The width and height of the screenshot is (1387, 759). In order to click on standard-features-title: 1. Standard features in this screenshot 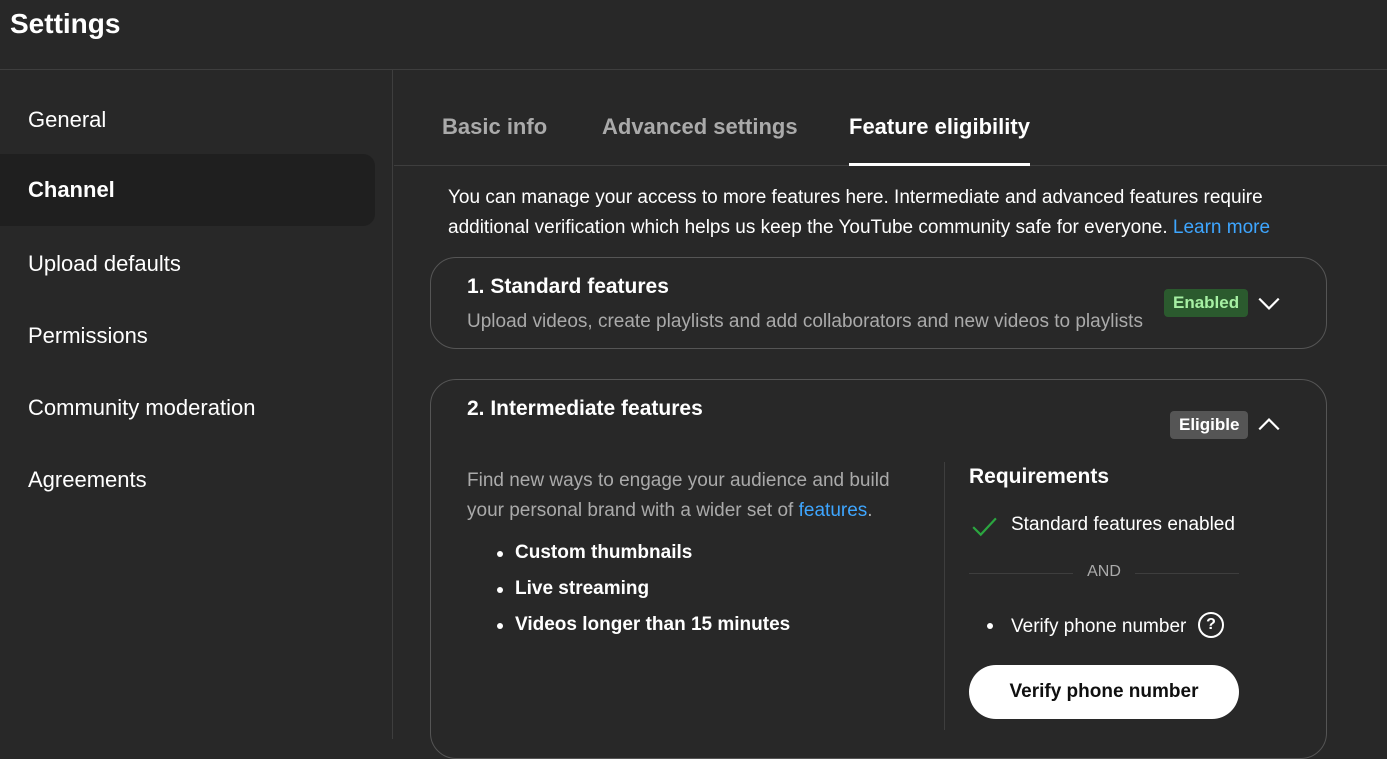, I will do `click(568, 286)`.